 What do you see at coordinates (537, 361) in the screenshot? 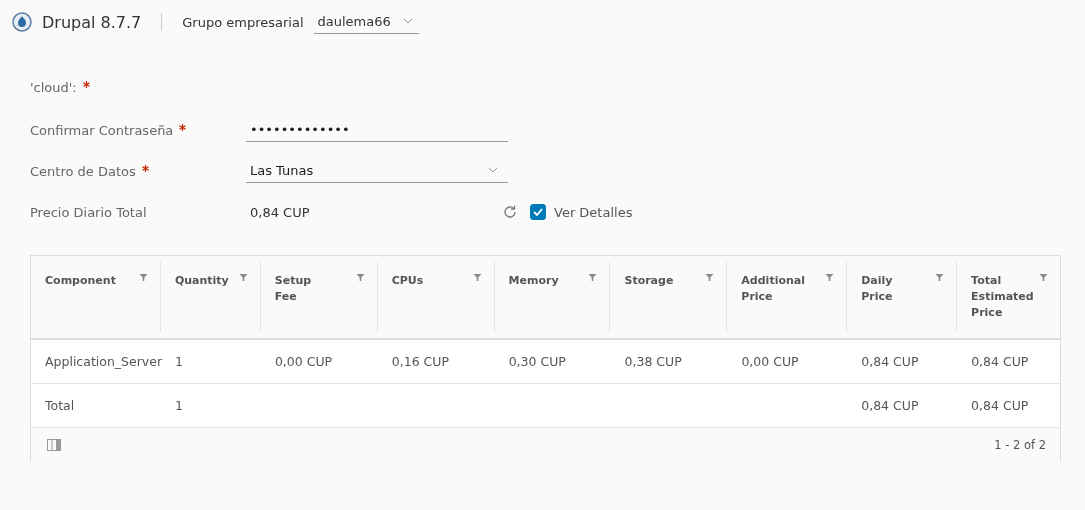
I see `table-cell: 0,30 CUP` at bounding box center [537, 361].